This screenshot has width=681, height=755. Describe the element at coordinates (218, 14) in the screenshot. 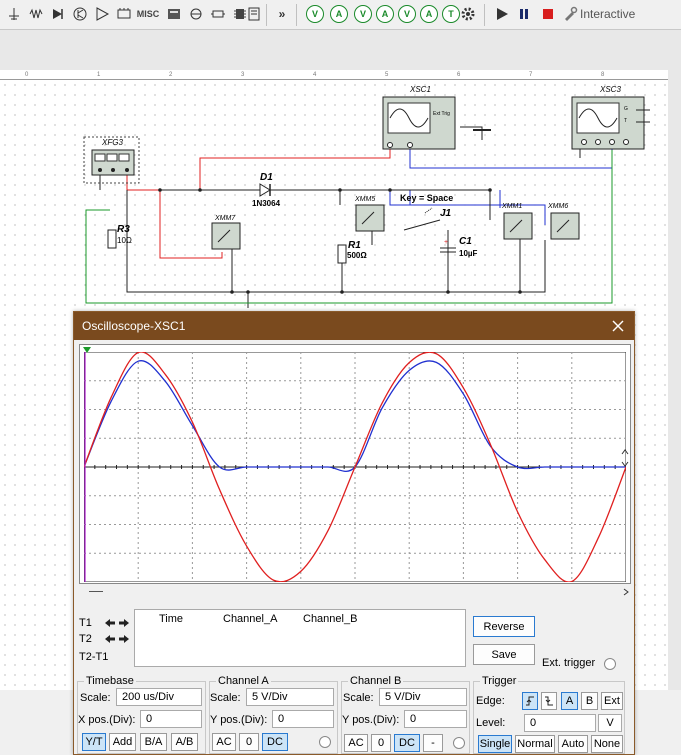

I see `power-icon` at that location.